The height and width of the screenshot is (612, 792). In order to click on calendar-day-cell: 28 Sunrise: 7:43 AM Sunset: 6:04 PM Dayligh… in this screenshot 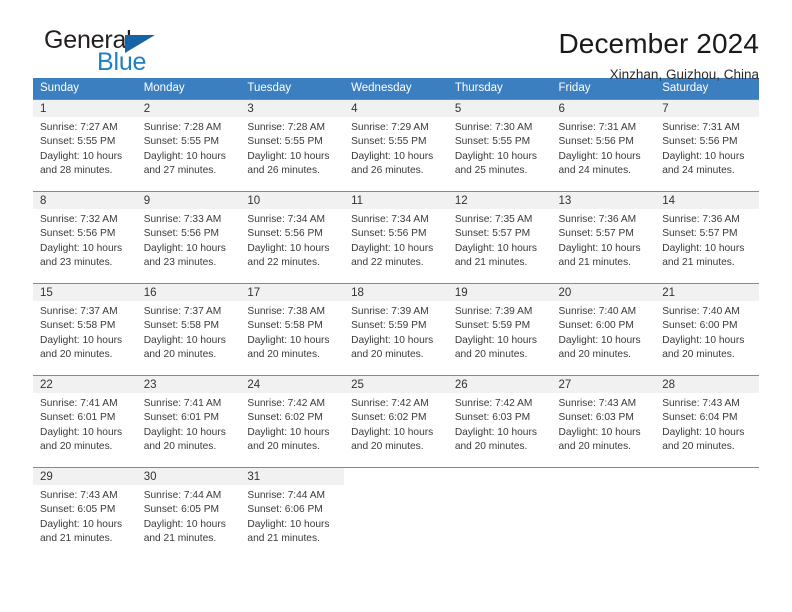, I will do `click(707, 421)`.